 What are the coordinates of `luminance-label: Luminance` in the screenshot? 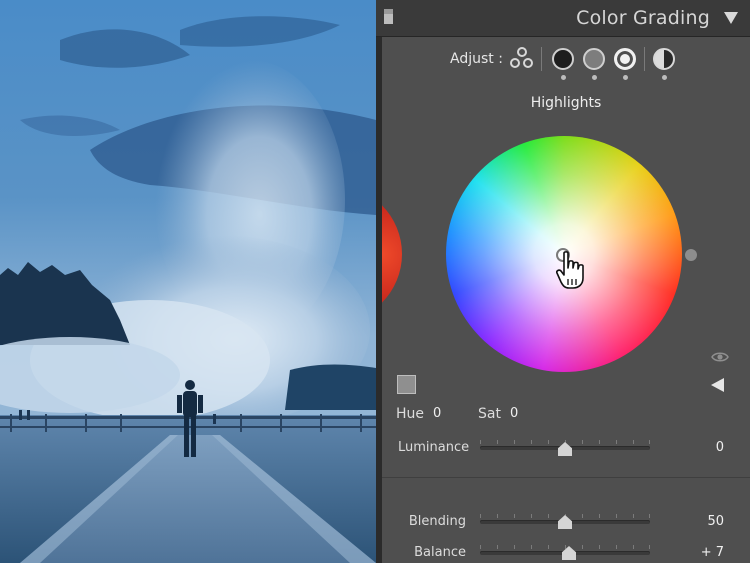 It's located at (434, 447).